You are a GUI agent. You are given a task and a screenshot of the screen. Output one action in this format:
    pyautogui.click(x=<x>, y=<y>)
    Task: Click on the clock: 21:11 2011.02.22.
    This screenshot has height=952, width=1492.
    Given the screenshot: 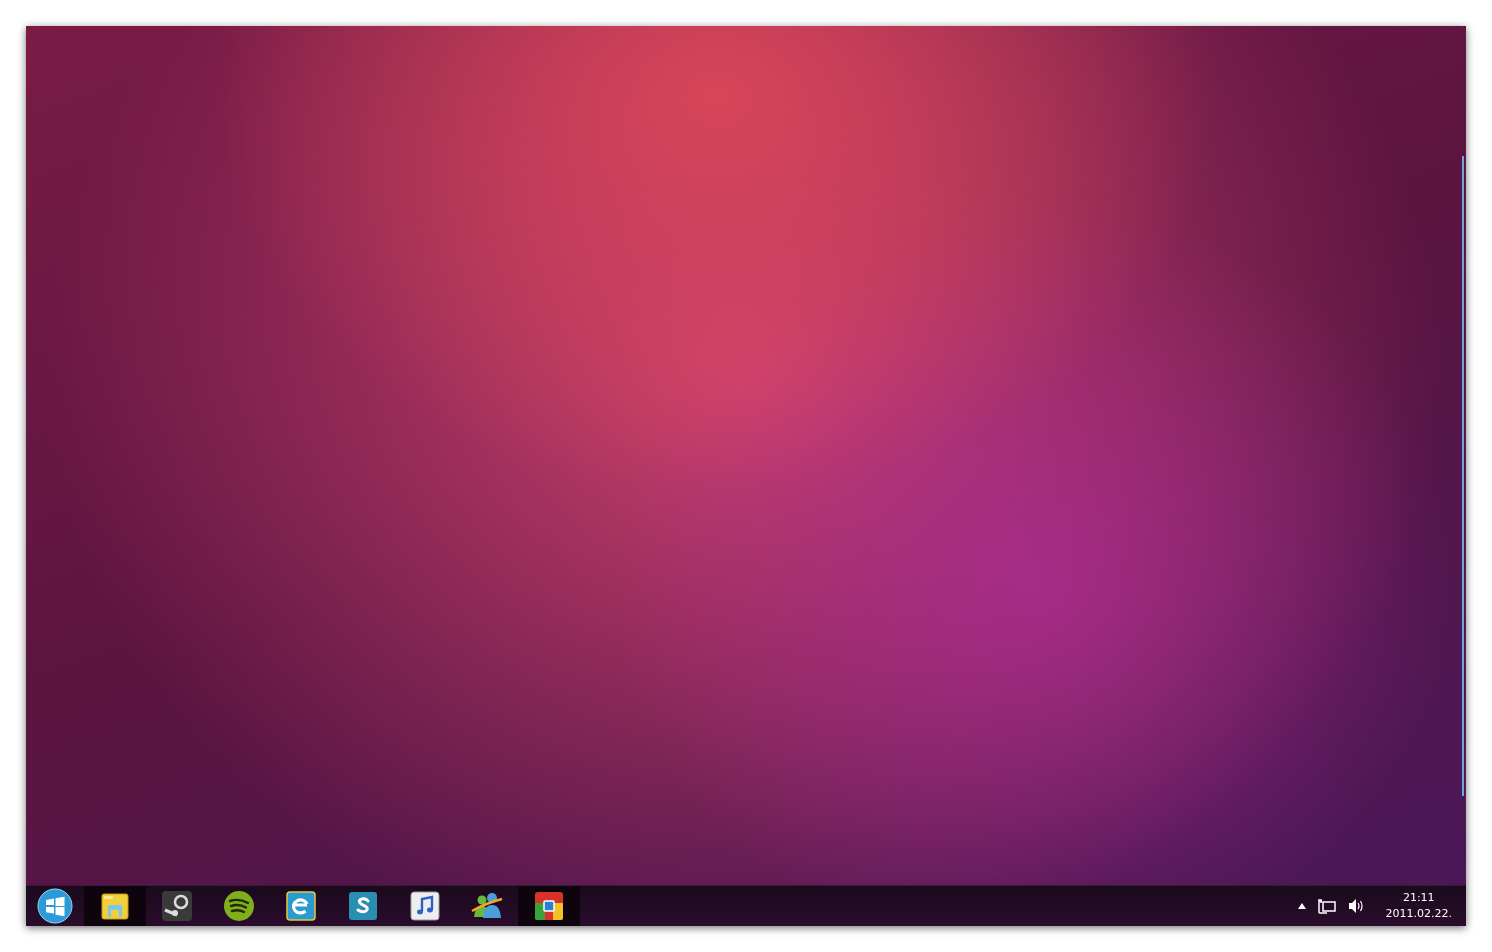 What is the action you would take?
    pyautogui.click(x=1413, y=906)
    